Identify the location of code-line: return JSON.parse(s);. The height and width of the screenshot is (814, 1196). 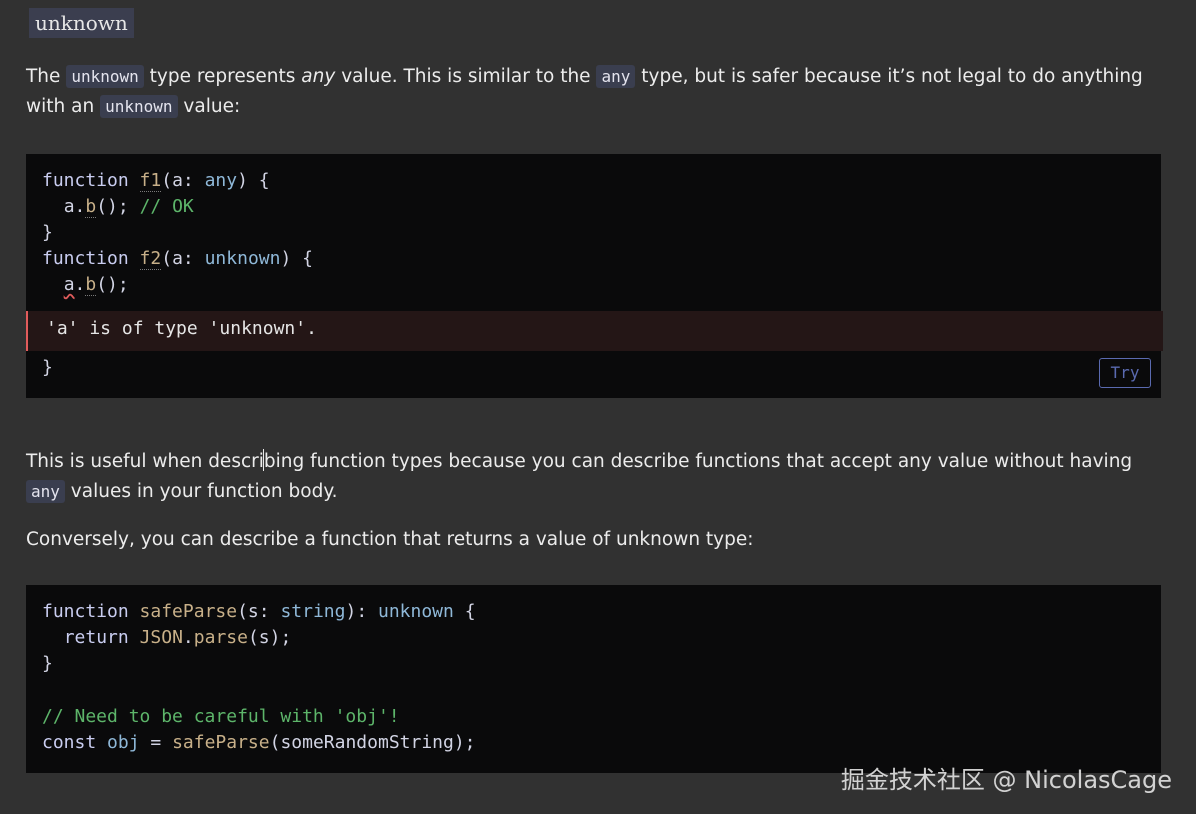
(177, 637).